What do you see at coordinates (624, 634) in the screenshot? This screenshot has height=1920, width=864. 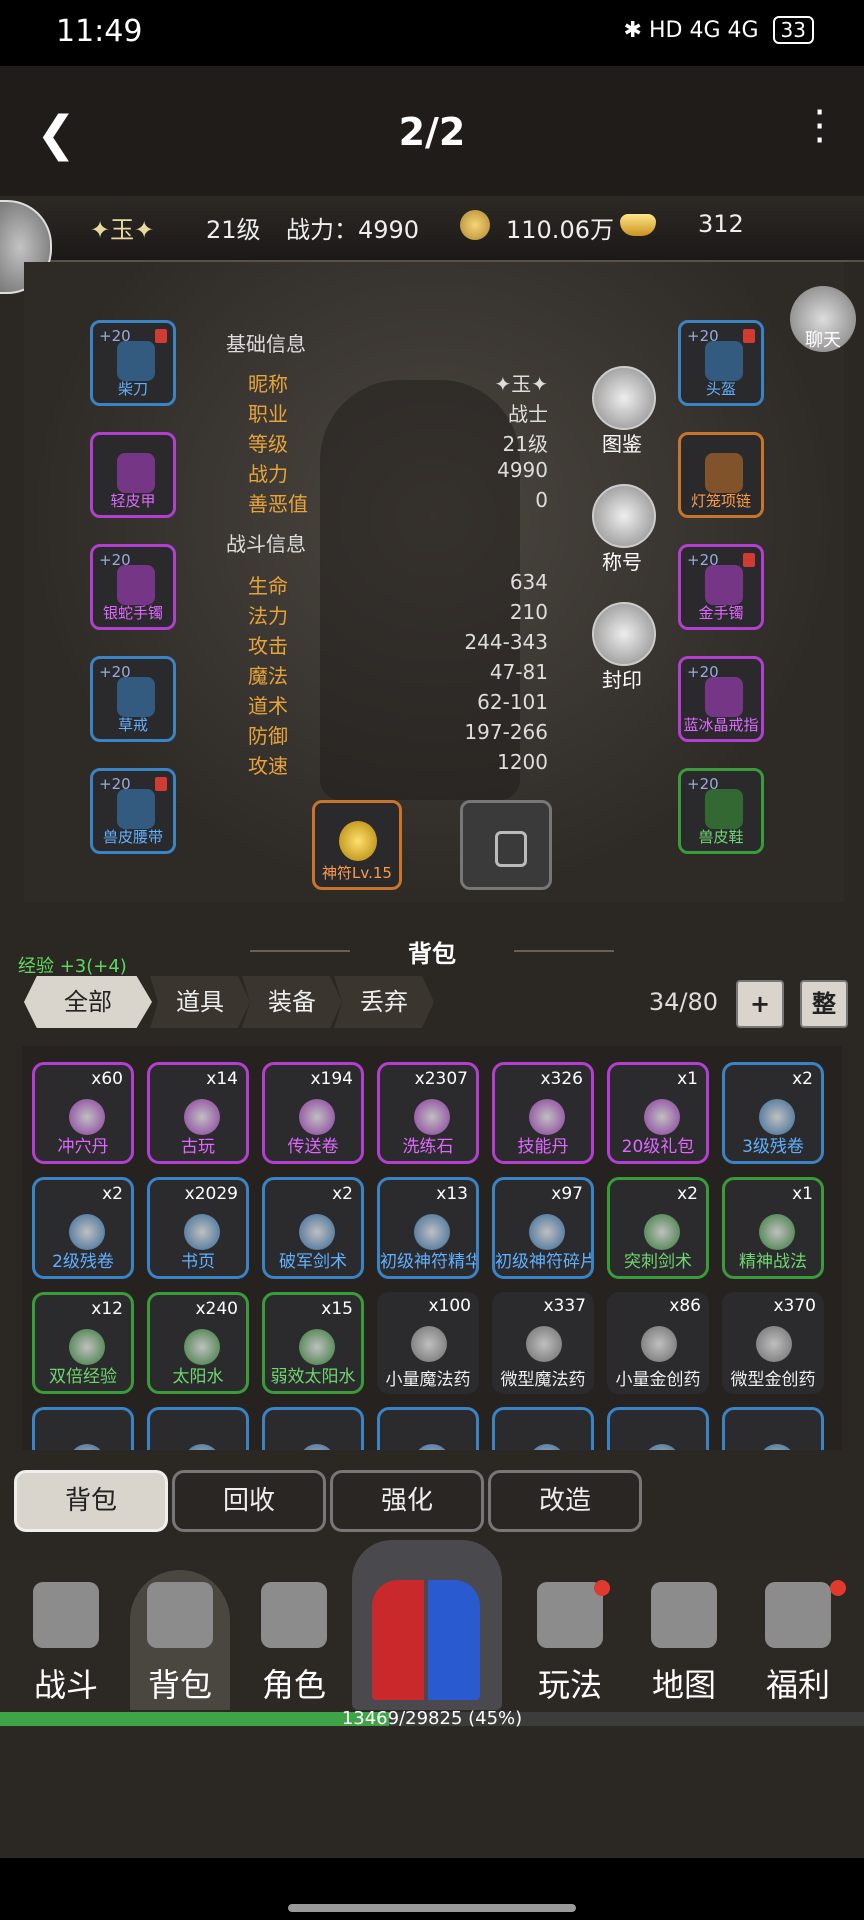 I see `seal-button` at bounding box center [624, 634].